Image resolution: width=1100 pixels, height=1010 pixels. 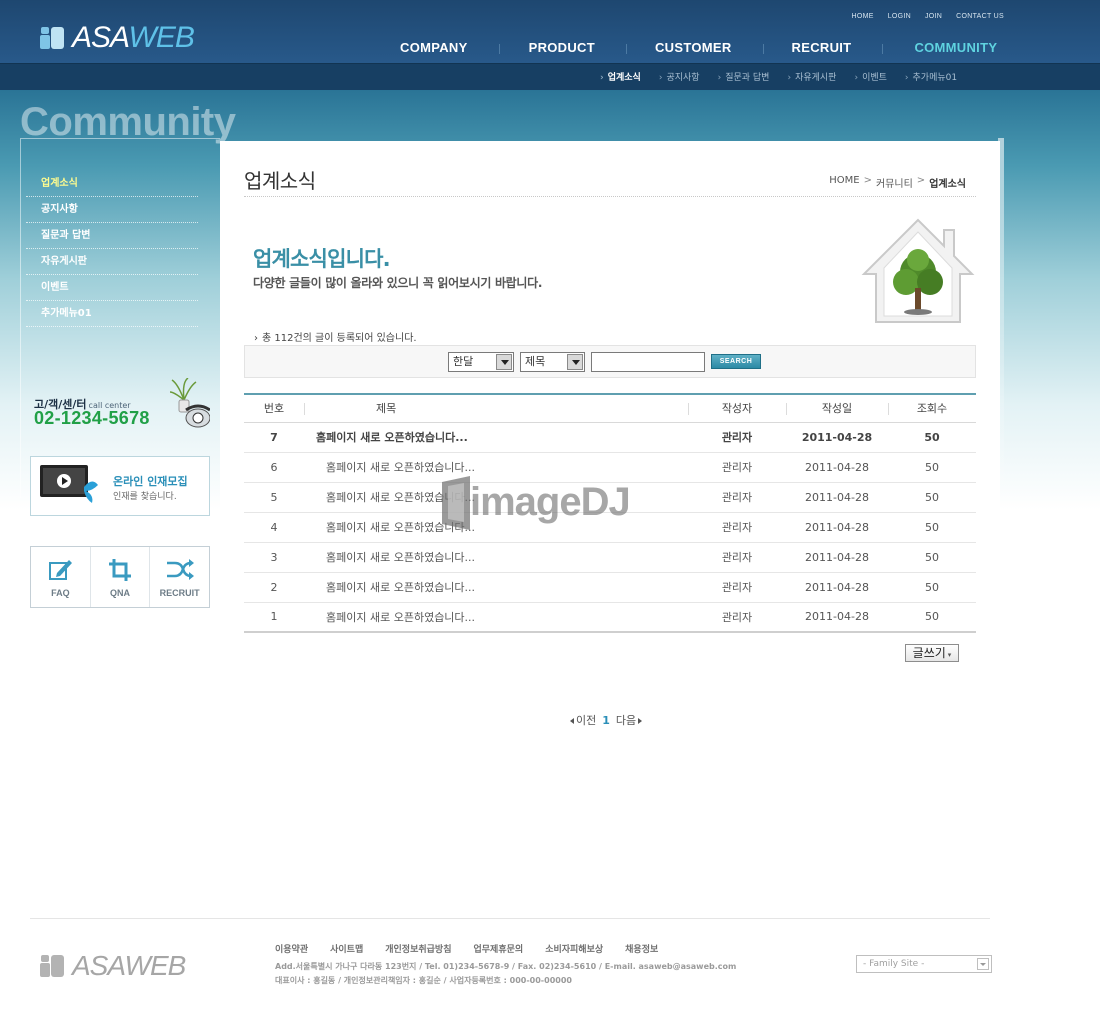 I want to click on util-home-link: HOME, so click(x=862, y=16).